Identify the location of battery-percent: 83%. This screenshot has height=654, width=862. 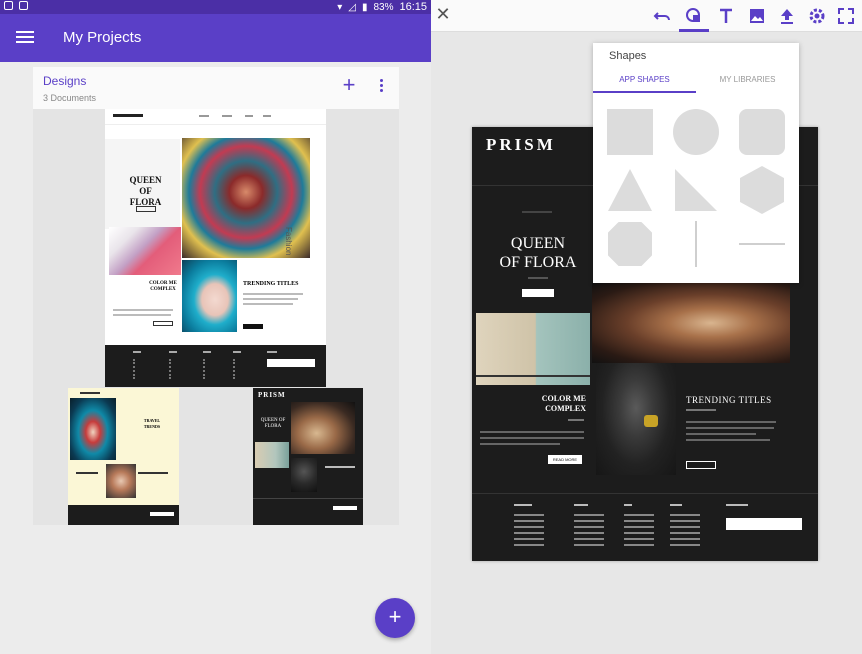
(383, 7).